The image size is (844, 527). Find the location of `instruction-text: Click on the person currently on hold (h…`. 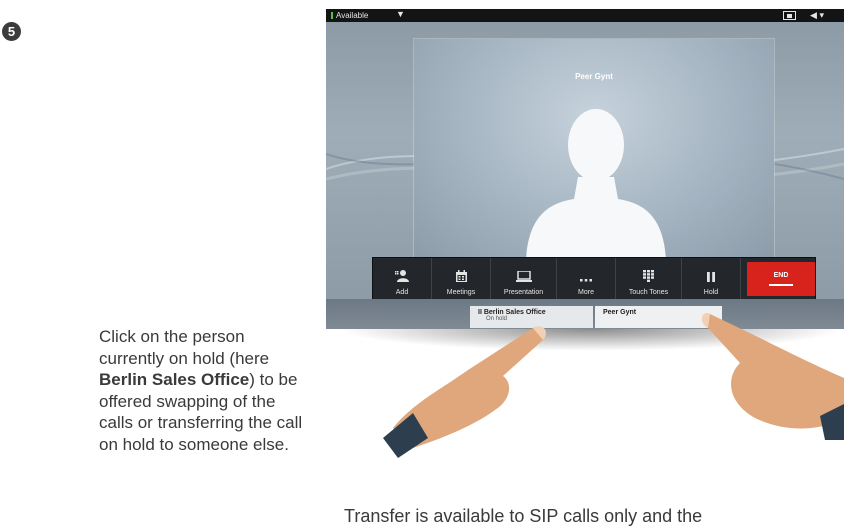

instruction-text: Click on the person currently on hold (h… is located at coordinates (204, 391).